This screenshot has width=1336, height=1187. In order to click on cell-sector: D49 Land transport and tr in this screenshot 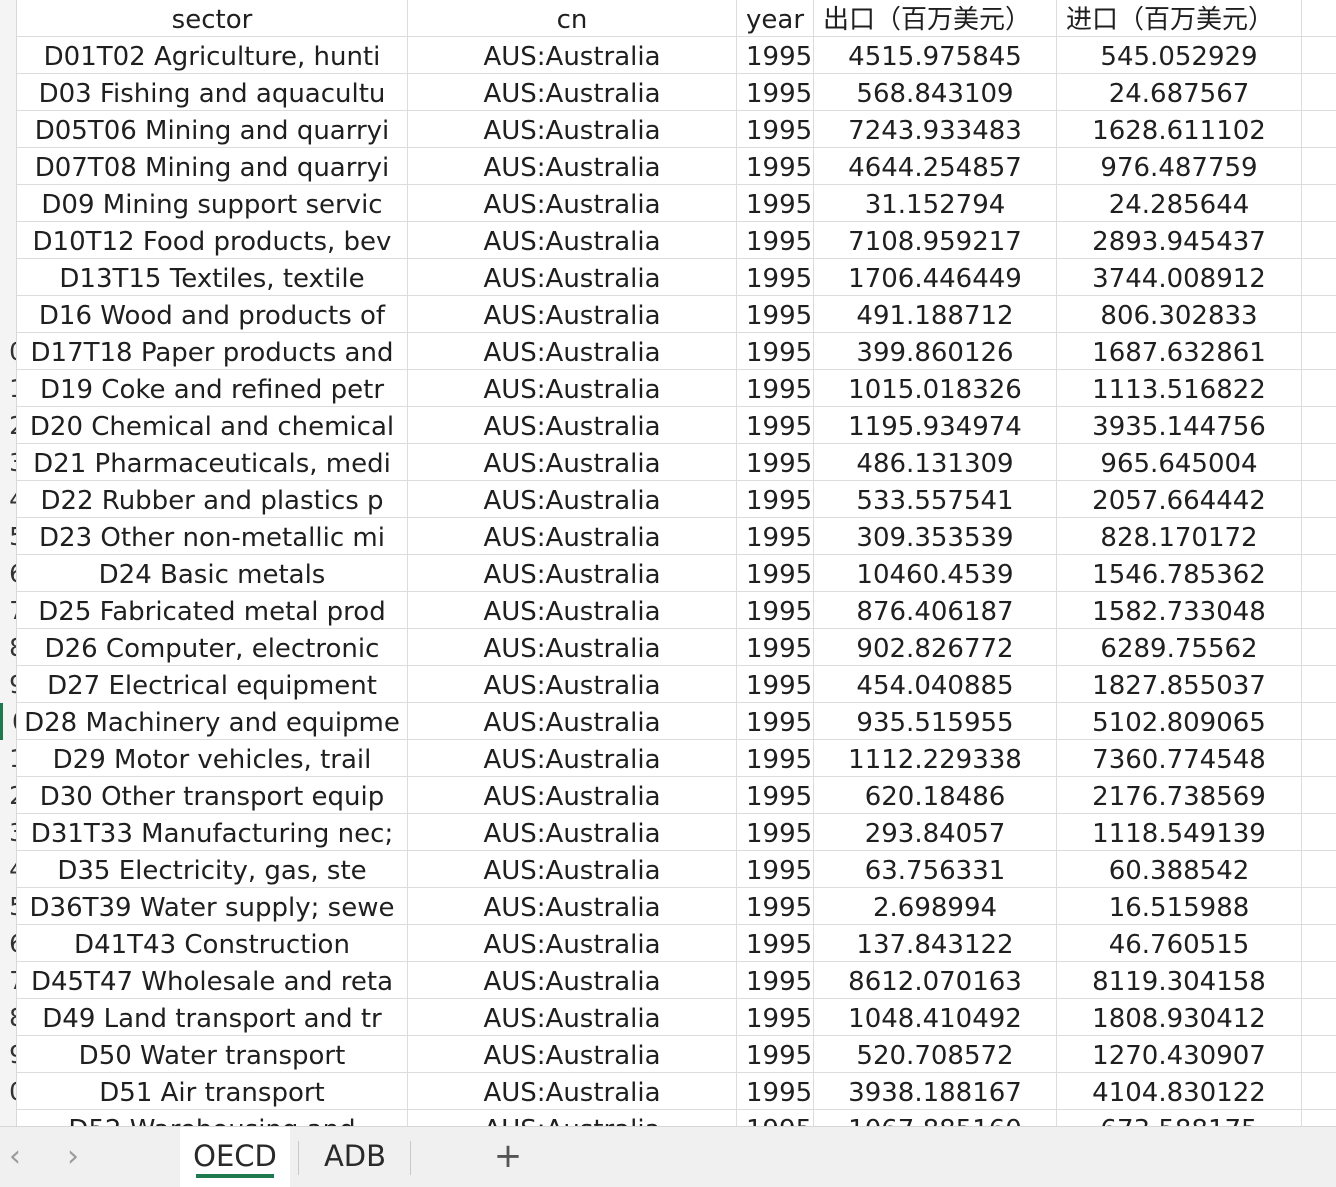, I will do `click(212, 1017)`.